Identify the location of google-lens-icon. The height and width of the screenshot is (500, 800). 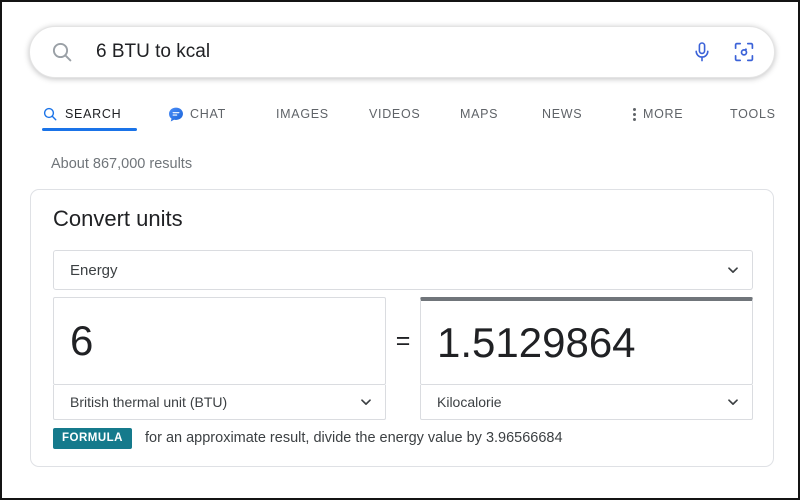
(744, 52).